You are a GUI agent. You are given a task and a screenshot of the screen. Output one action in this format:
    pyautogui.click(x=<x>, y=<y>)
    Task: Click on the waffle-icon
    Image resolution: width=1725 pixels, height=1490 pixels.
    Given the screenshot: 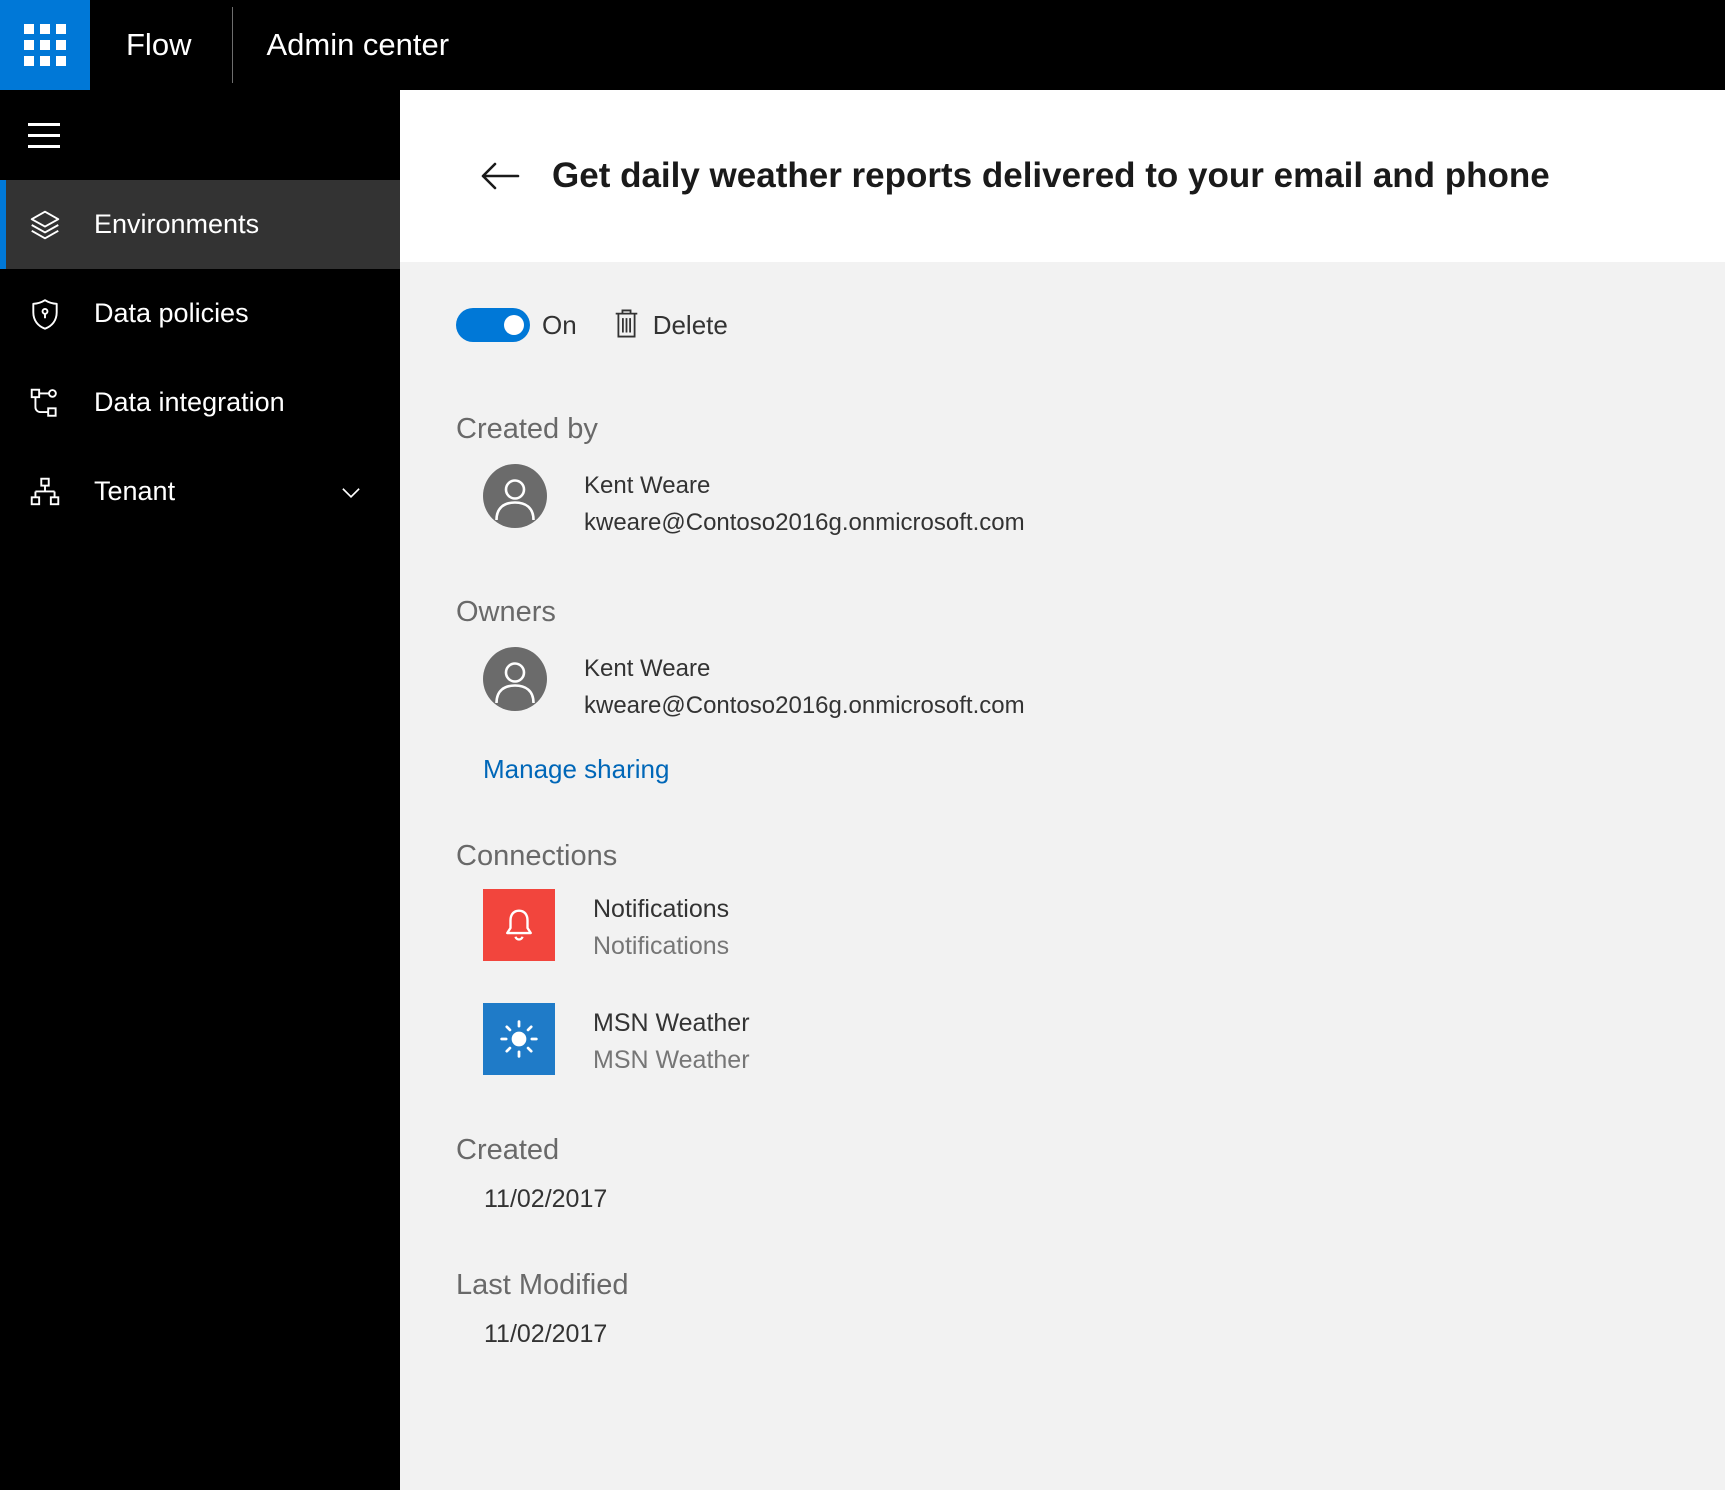 What is the action you would take?
    pyautogui.click(x=45, y=45)
    